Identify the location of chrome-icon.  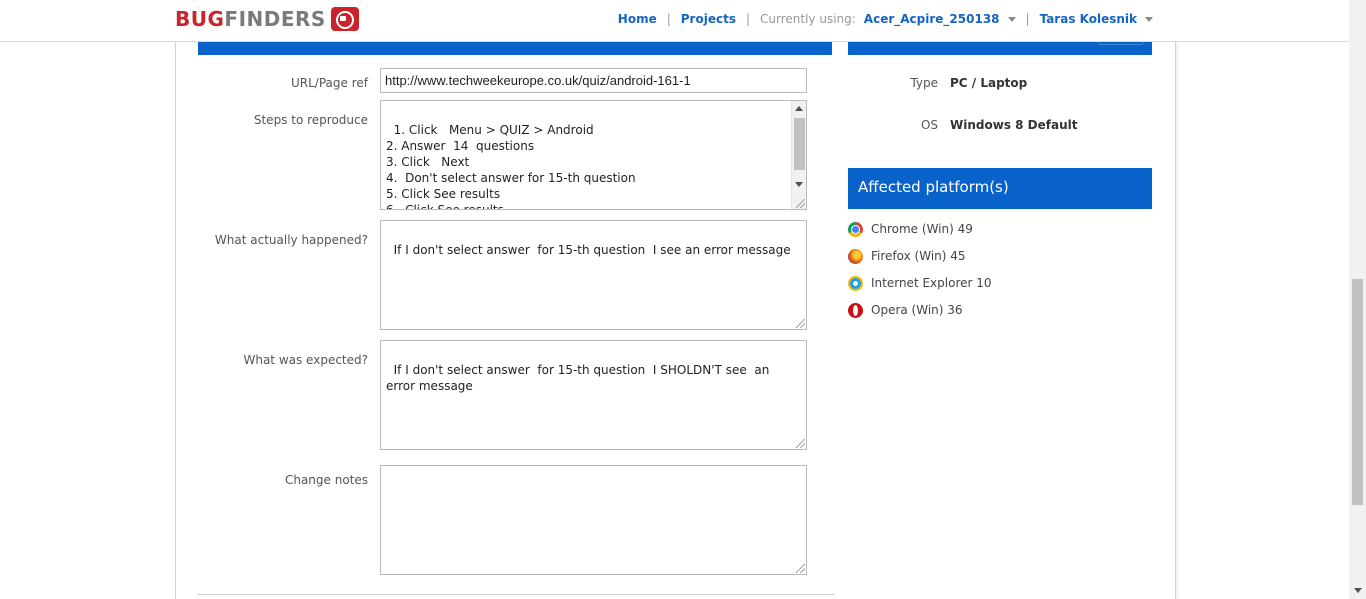
(855, 229).